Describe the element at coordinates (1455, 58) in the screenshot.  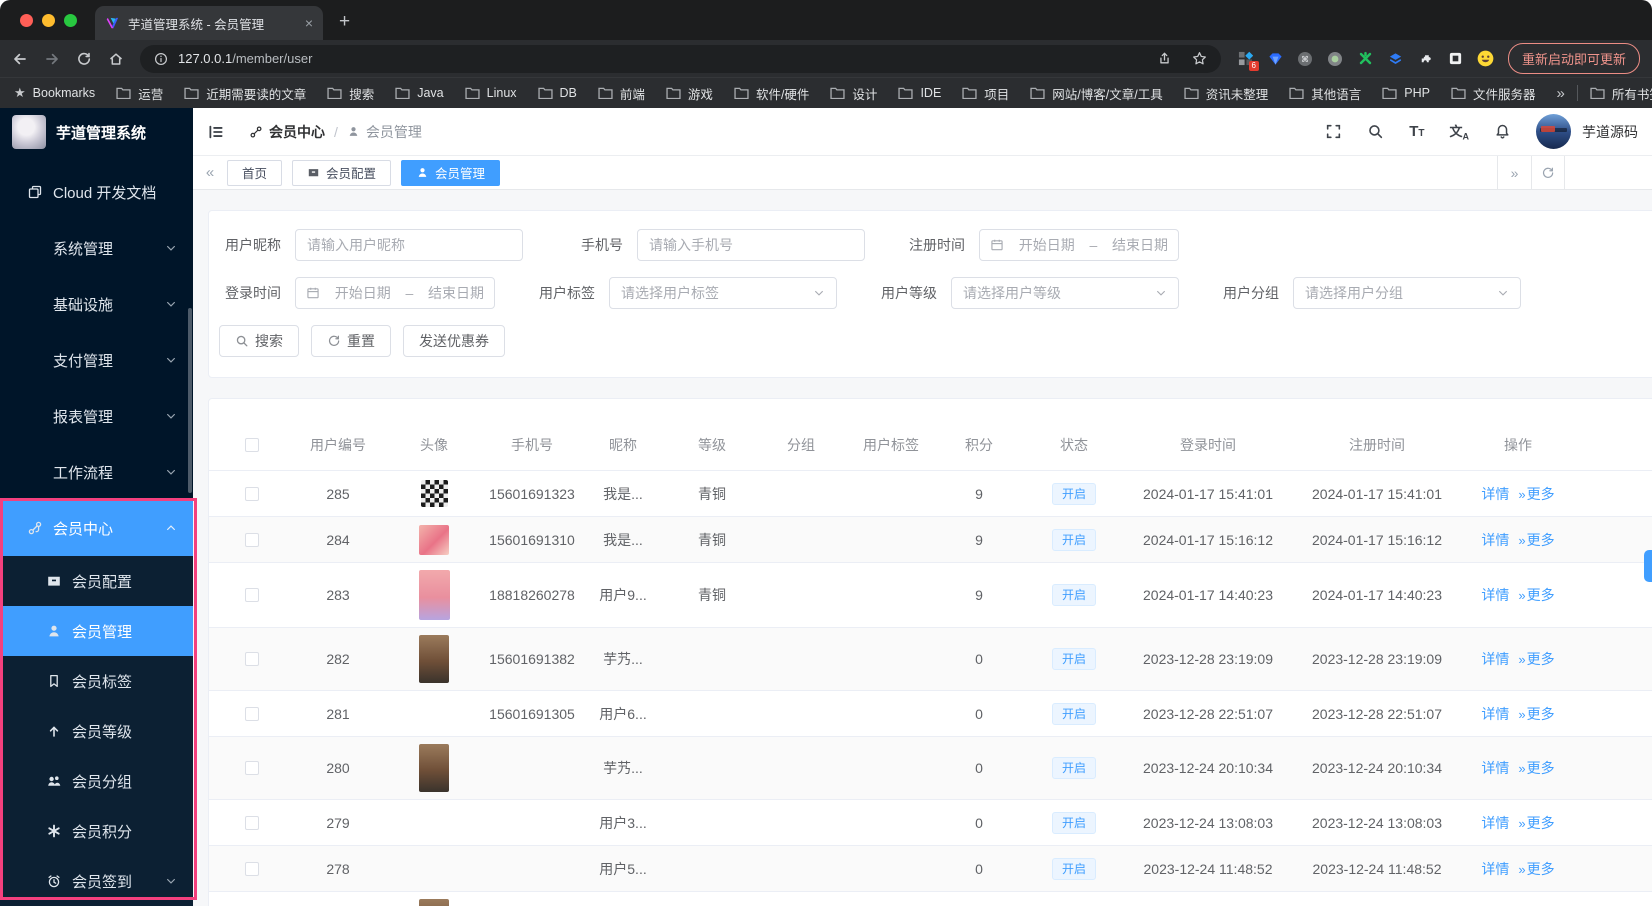
I see `extension-square-icon` at that location.